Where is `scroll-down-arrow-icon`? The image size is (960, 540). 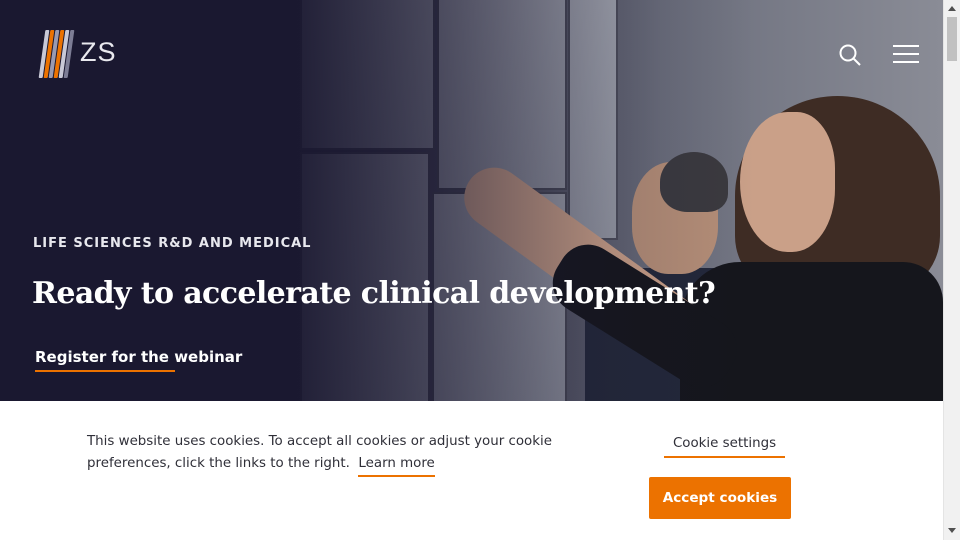
scroll-down-arrow-icon is located at coordinates (952, 530).